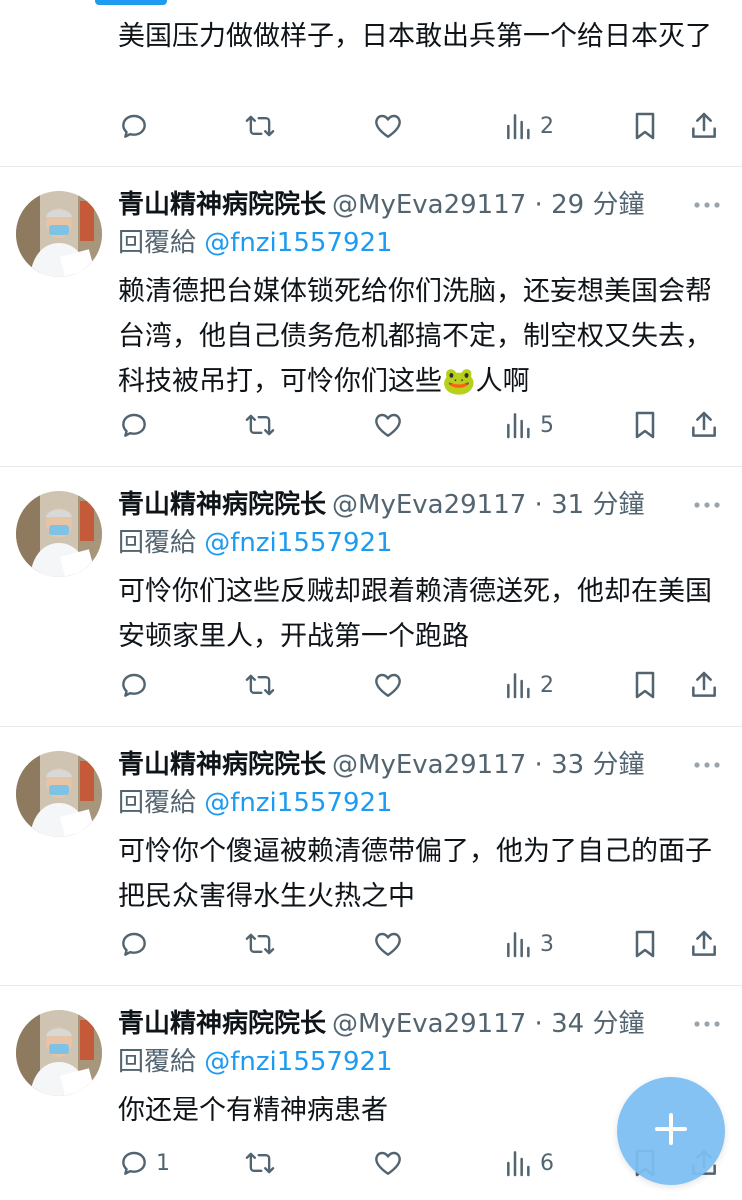  What do you see at coordinates (547, 425) in the screenshot?
I see `views-count: 5` at bounding box center [547, 425].